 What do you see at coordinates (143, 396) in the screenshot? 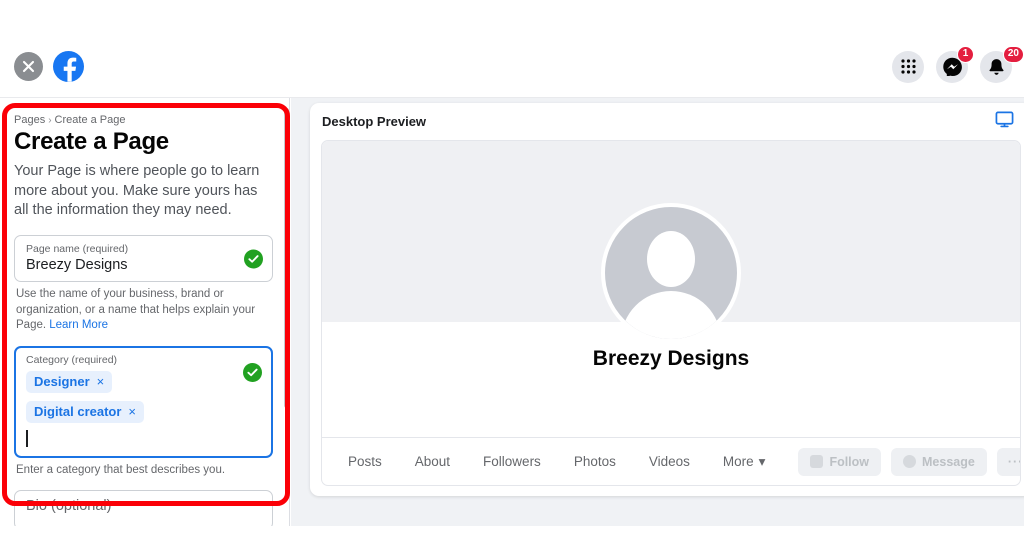
I see `category-chip-list: Designer × Digital creator ×` at bounding box center [143, 396].